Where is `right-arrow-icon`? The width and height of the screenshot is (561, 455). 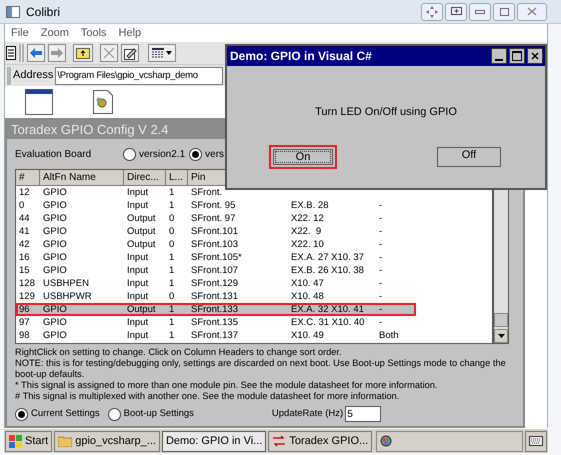
right-arrow-icon is located at coordinates (57, 53).